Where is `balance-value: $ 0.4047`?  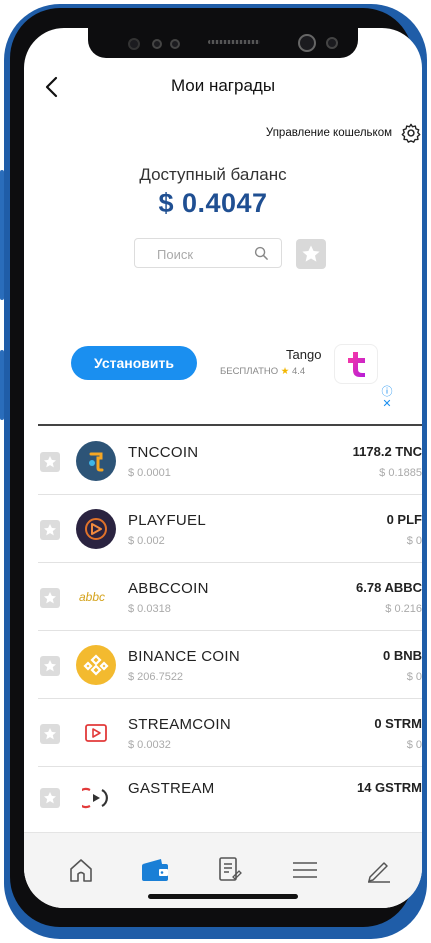 balance-value: $ 0.4047 is located at coordinates (213, 203).